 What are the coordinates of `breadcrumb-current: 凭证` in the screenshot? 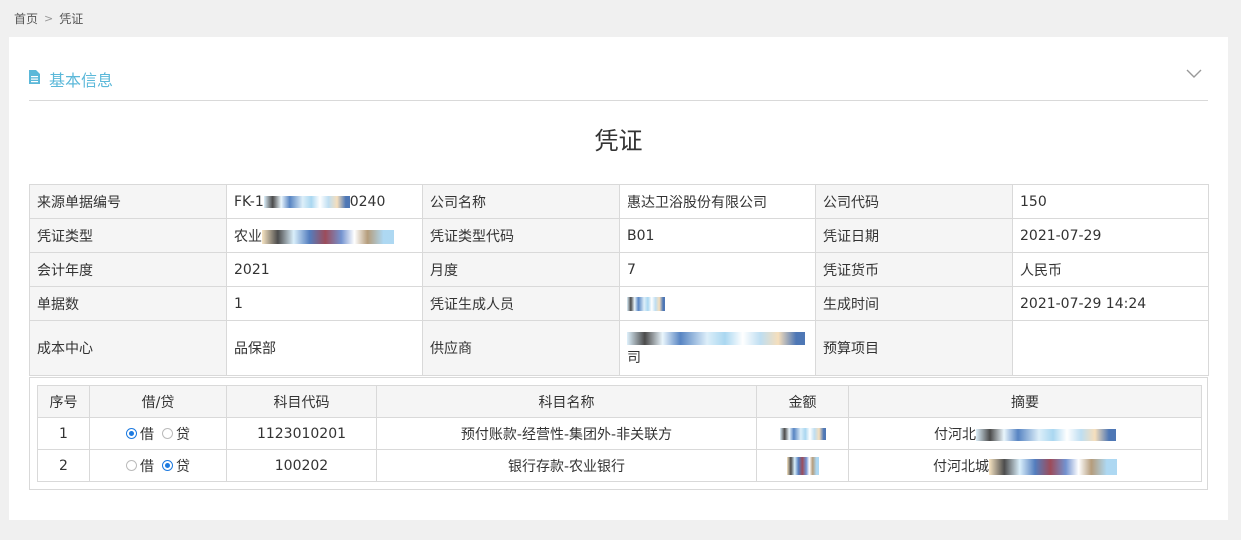 It's located at (71, 19).